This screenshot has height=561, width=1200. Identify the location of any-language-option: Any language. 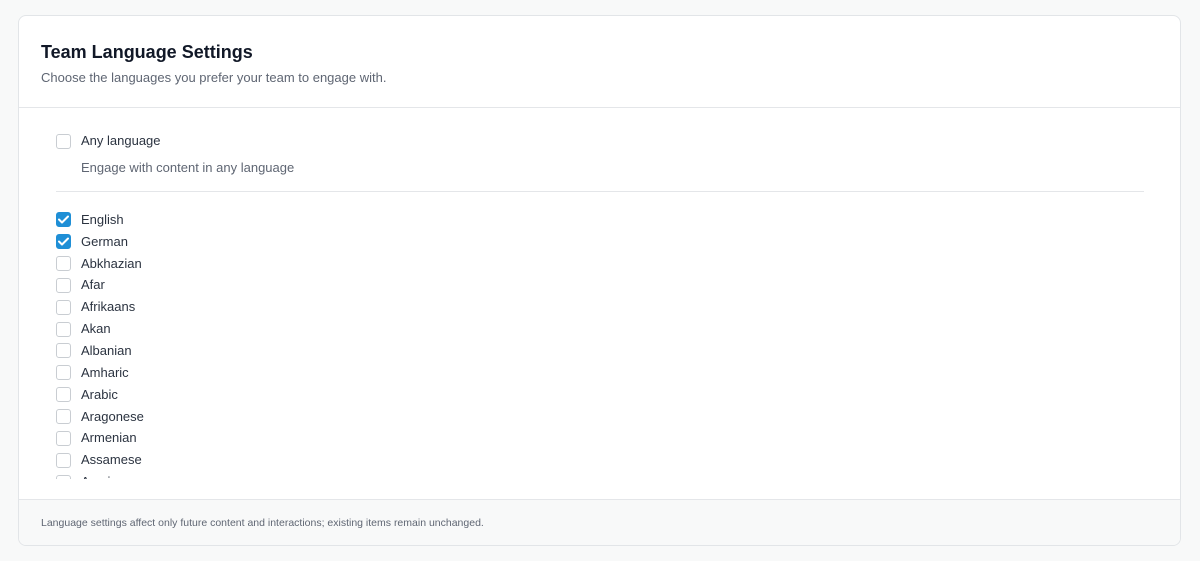
(600, 141).